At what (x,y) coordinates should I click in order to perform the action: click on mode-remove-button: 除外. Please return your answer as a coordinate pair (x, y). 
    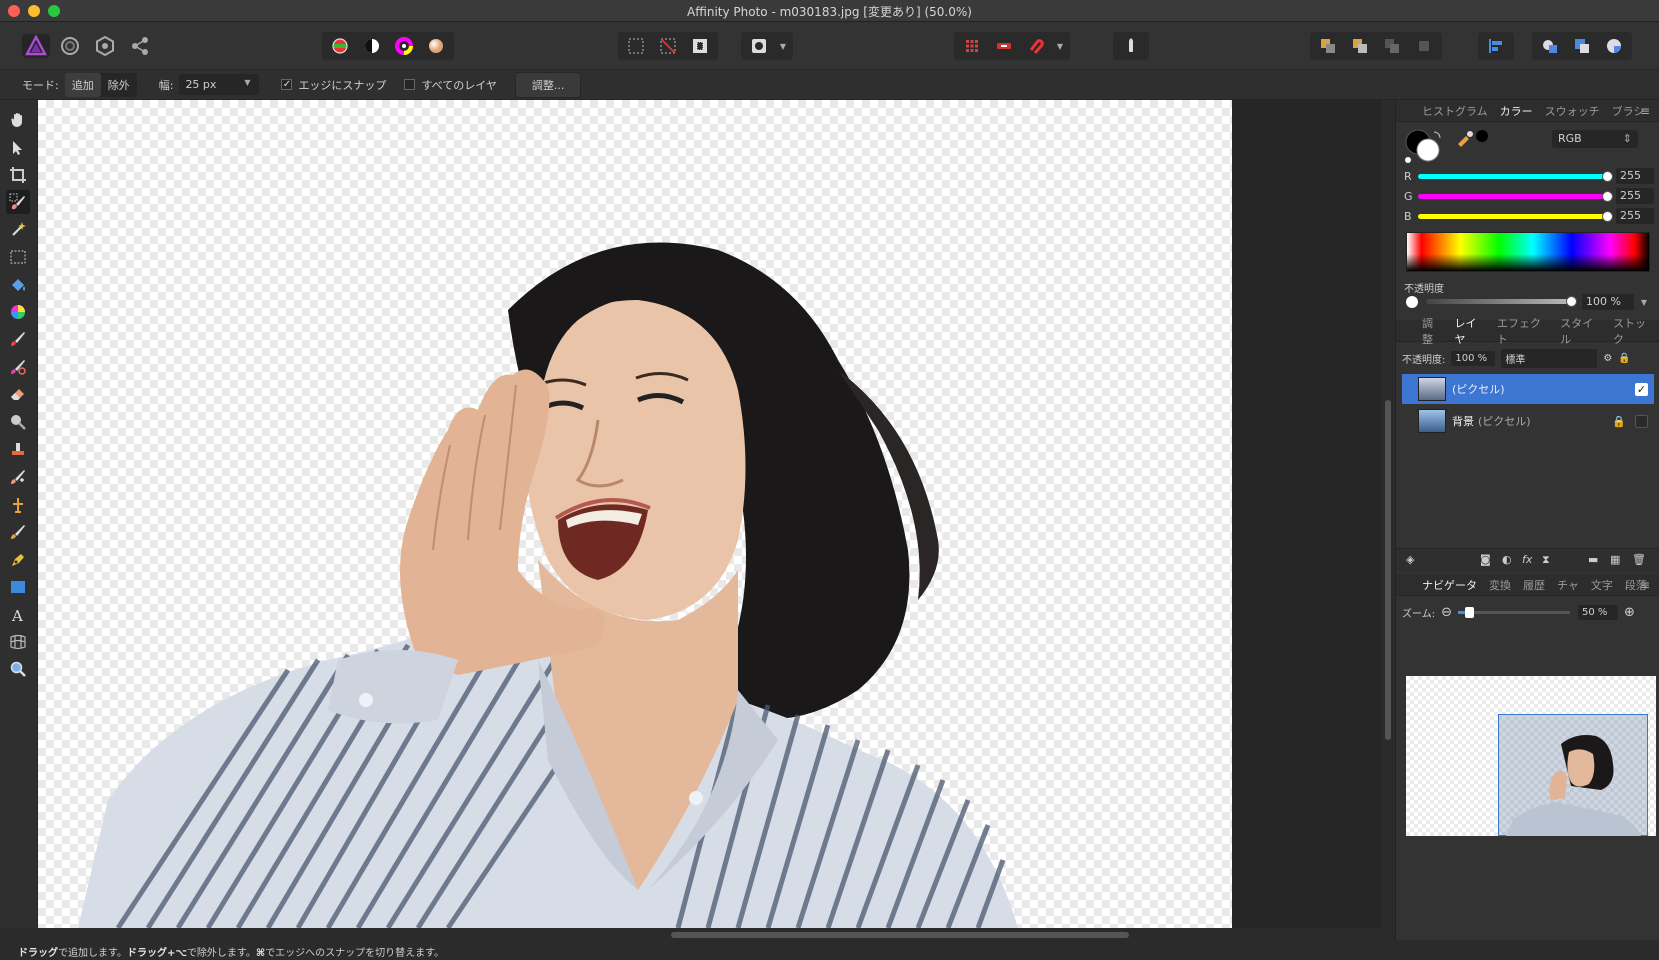
    Looking at the image, I should click on (119, 85).